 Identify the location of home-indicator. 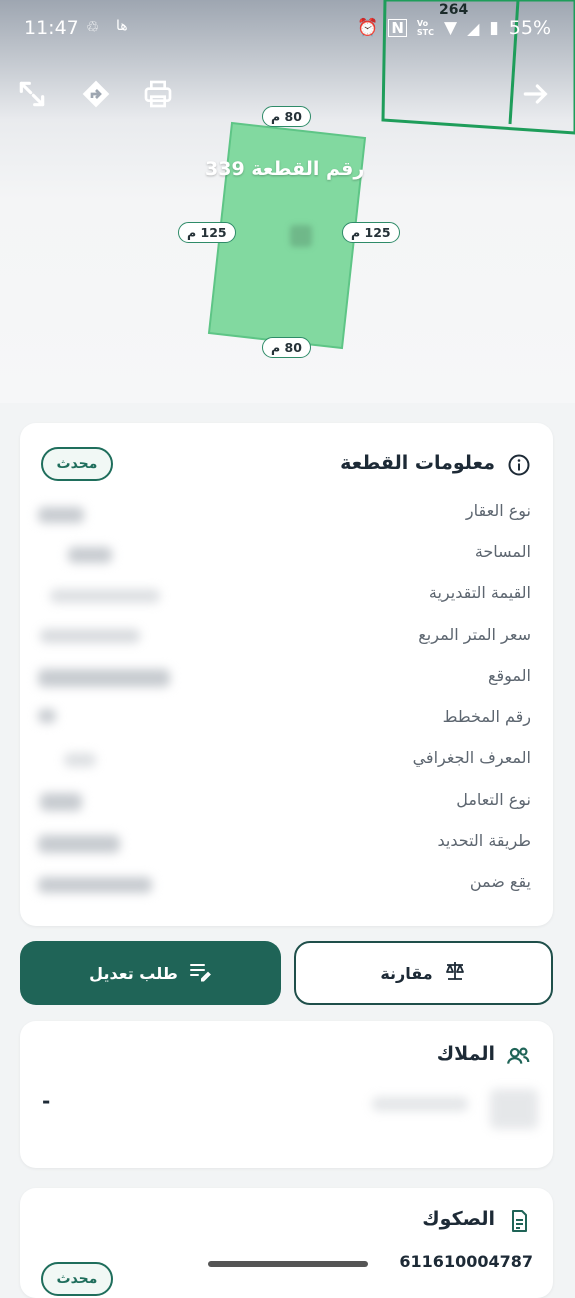
(288, 1264).